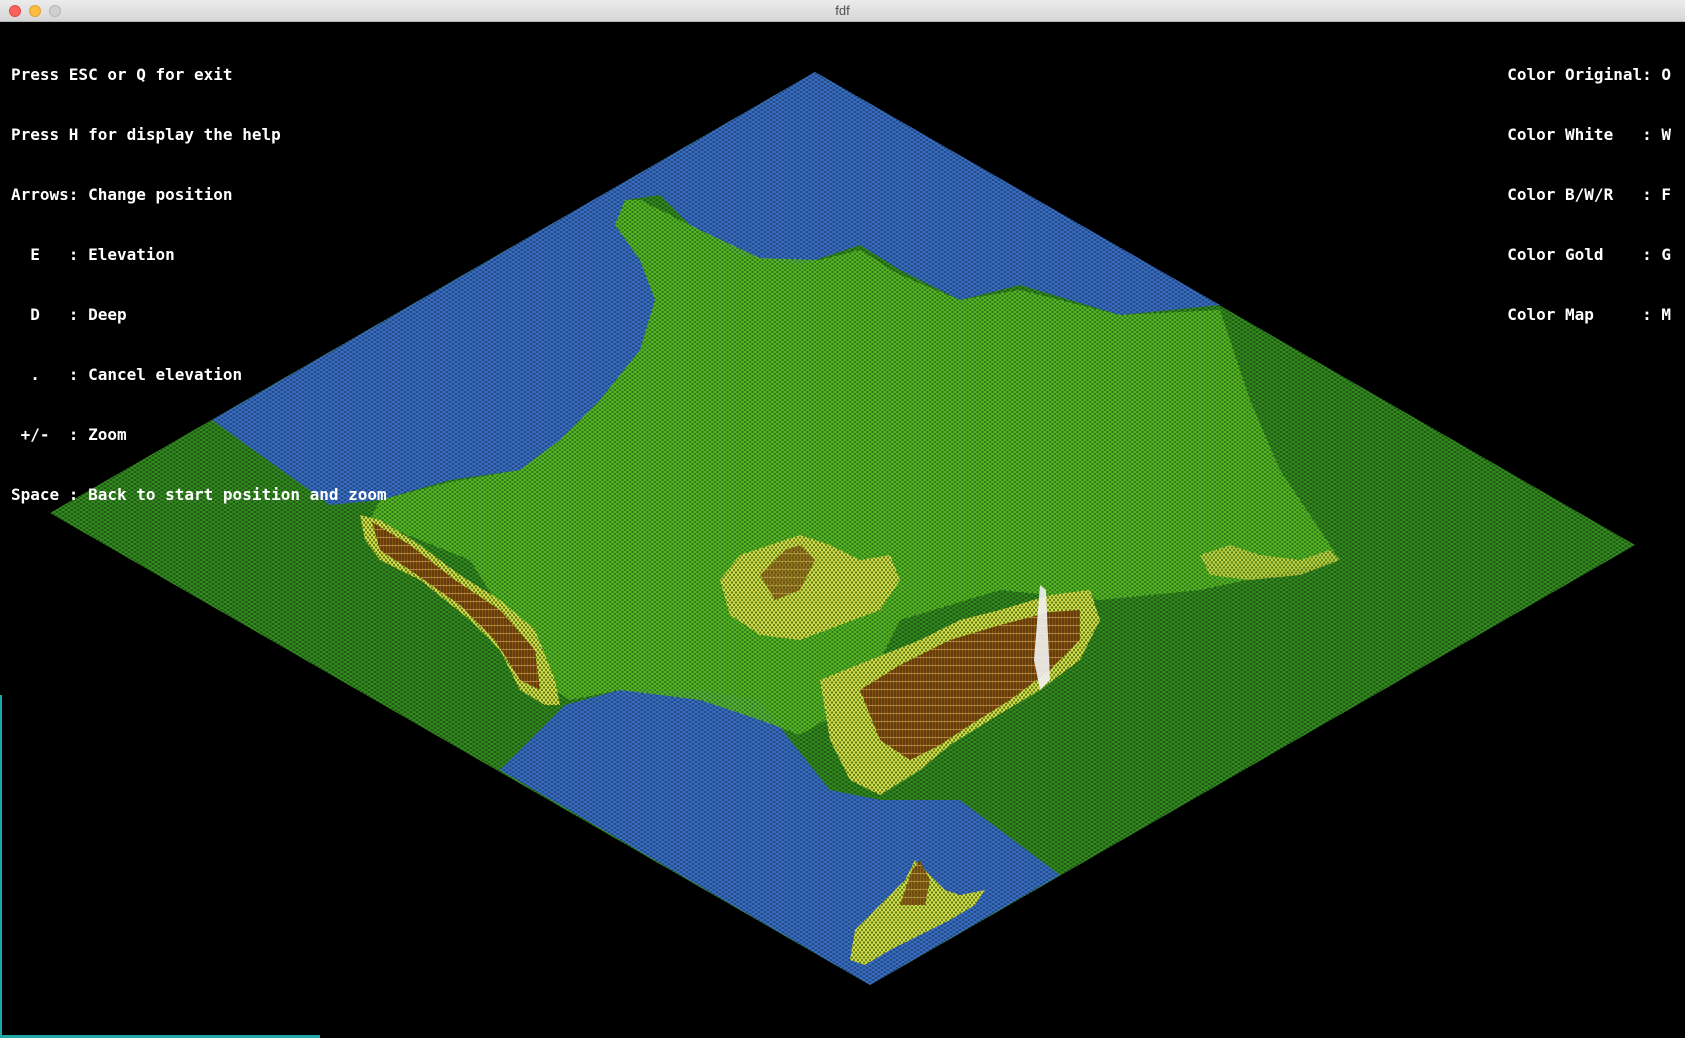  I want to click on help-line-reset: Space : Back to start position and zoom, so click(199, 494).